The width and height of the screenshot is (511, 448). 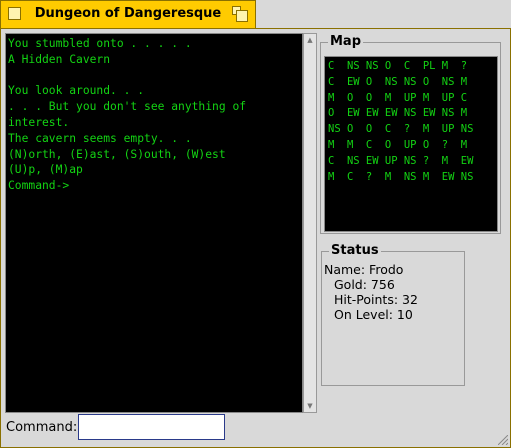 What do you see at coordinates (59, 59) in the screenshot?
I see `terminal-line: A Hidden Cavern` at bounding box center [59, 59].